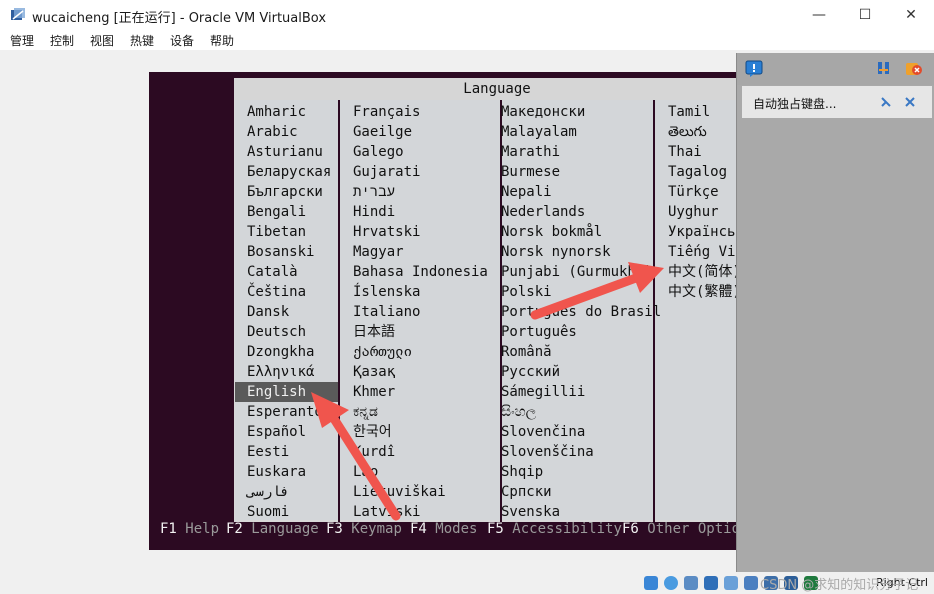  What do you see at coordinates (276, 332) in the screenshot?
I see `language-option: Deutsch` at bounding box center [276, 332].